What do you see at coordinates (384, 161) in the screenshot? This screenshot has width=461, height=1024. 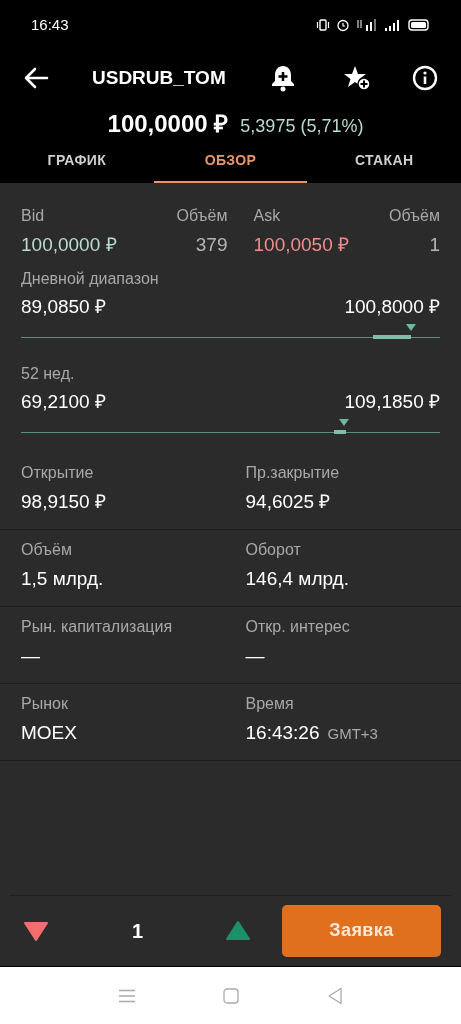 I see `tab: СТАКАН` at bounding box center [384, 161].